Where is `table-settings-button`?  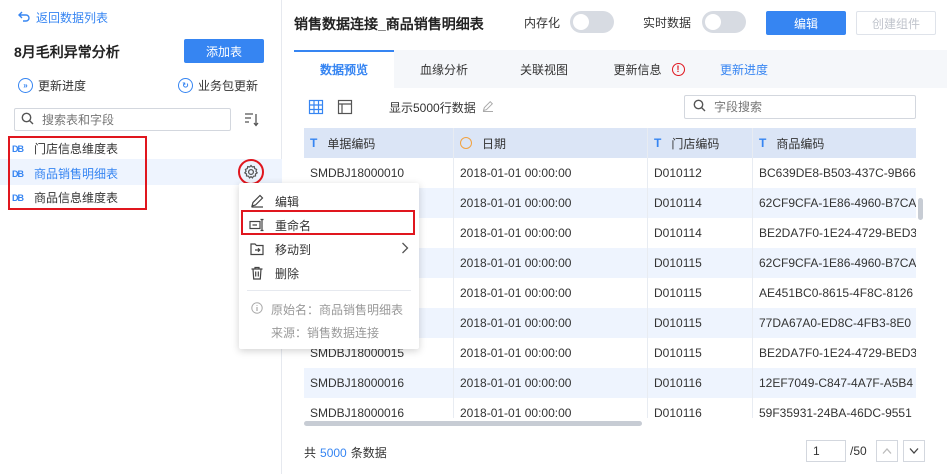 table-settings-button is located at coordinates (251, 172).